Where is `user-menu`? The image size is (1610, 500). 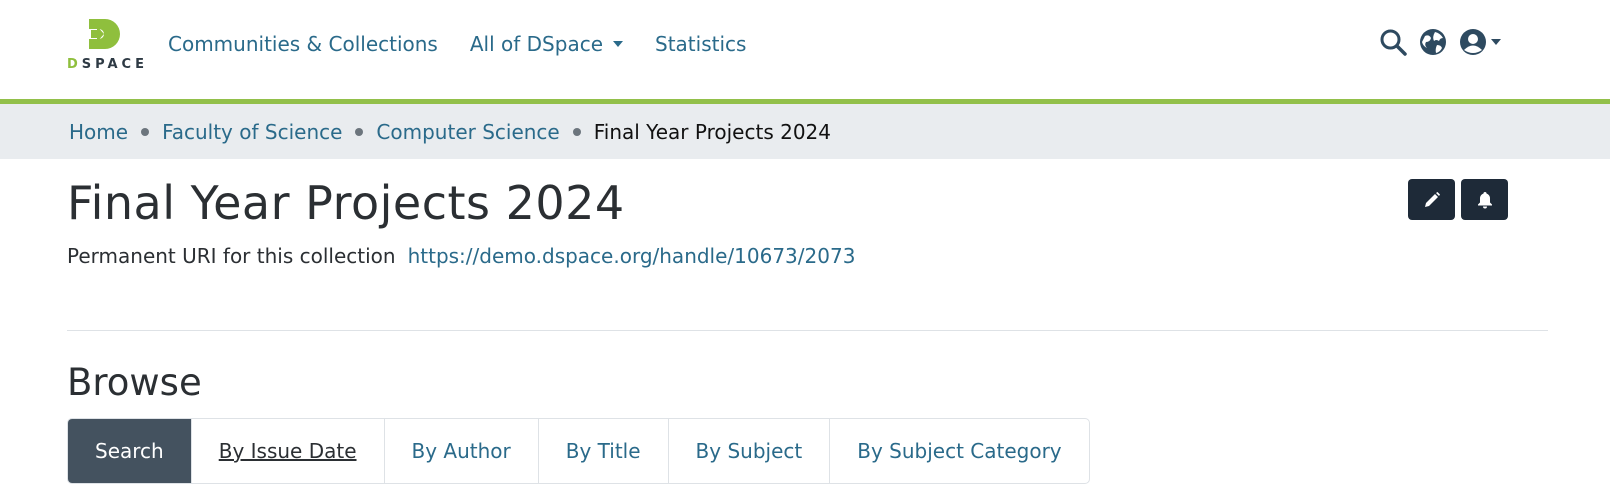 user-menu is located at coordinates (1480, 42).